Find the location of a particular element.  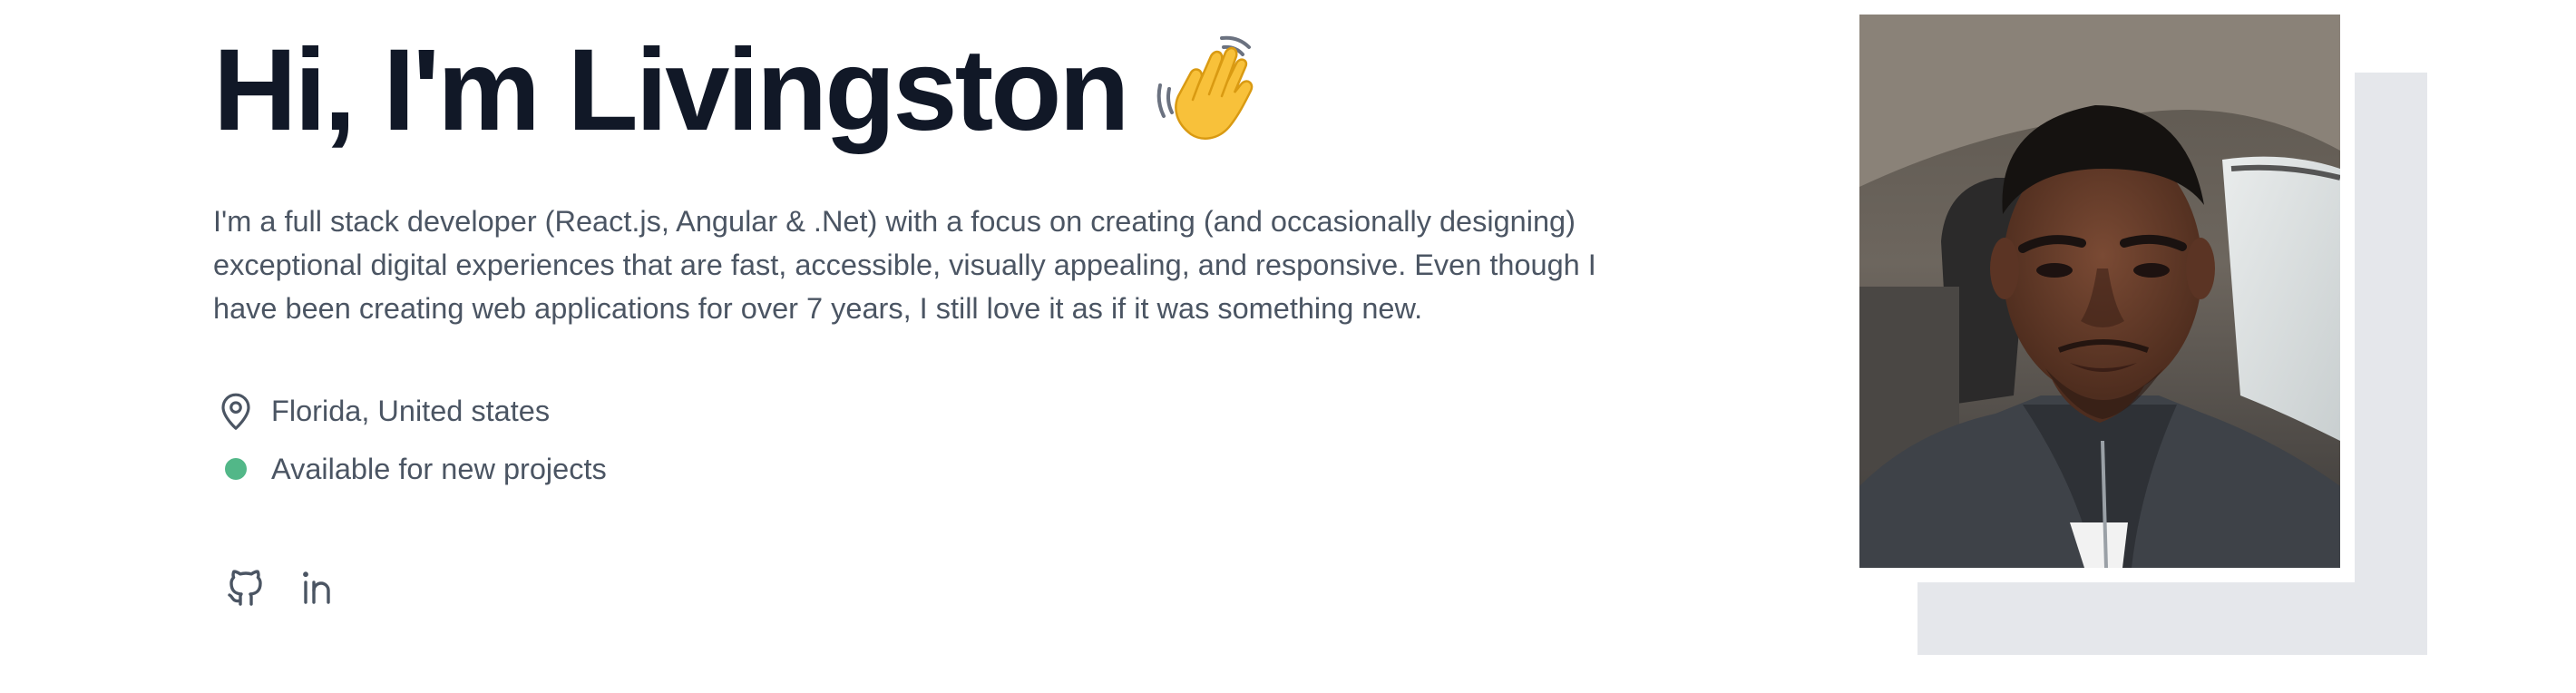

linkedin-icon is located at coordinates (316, 587).